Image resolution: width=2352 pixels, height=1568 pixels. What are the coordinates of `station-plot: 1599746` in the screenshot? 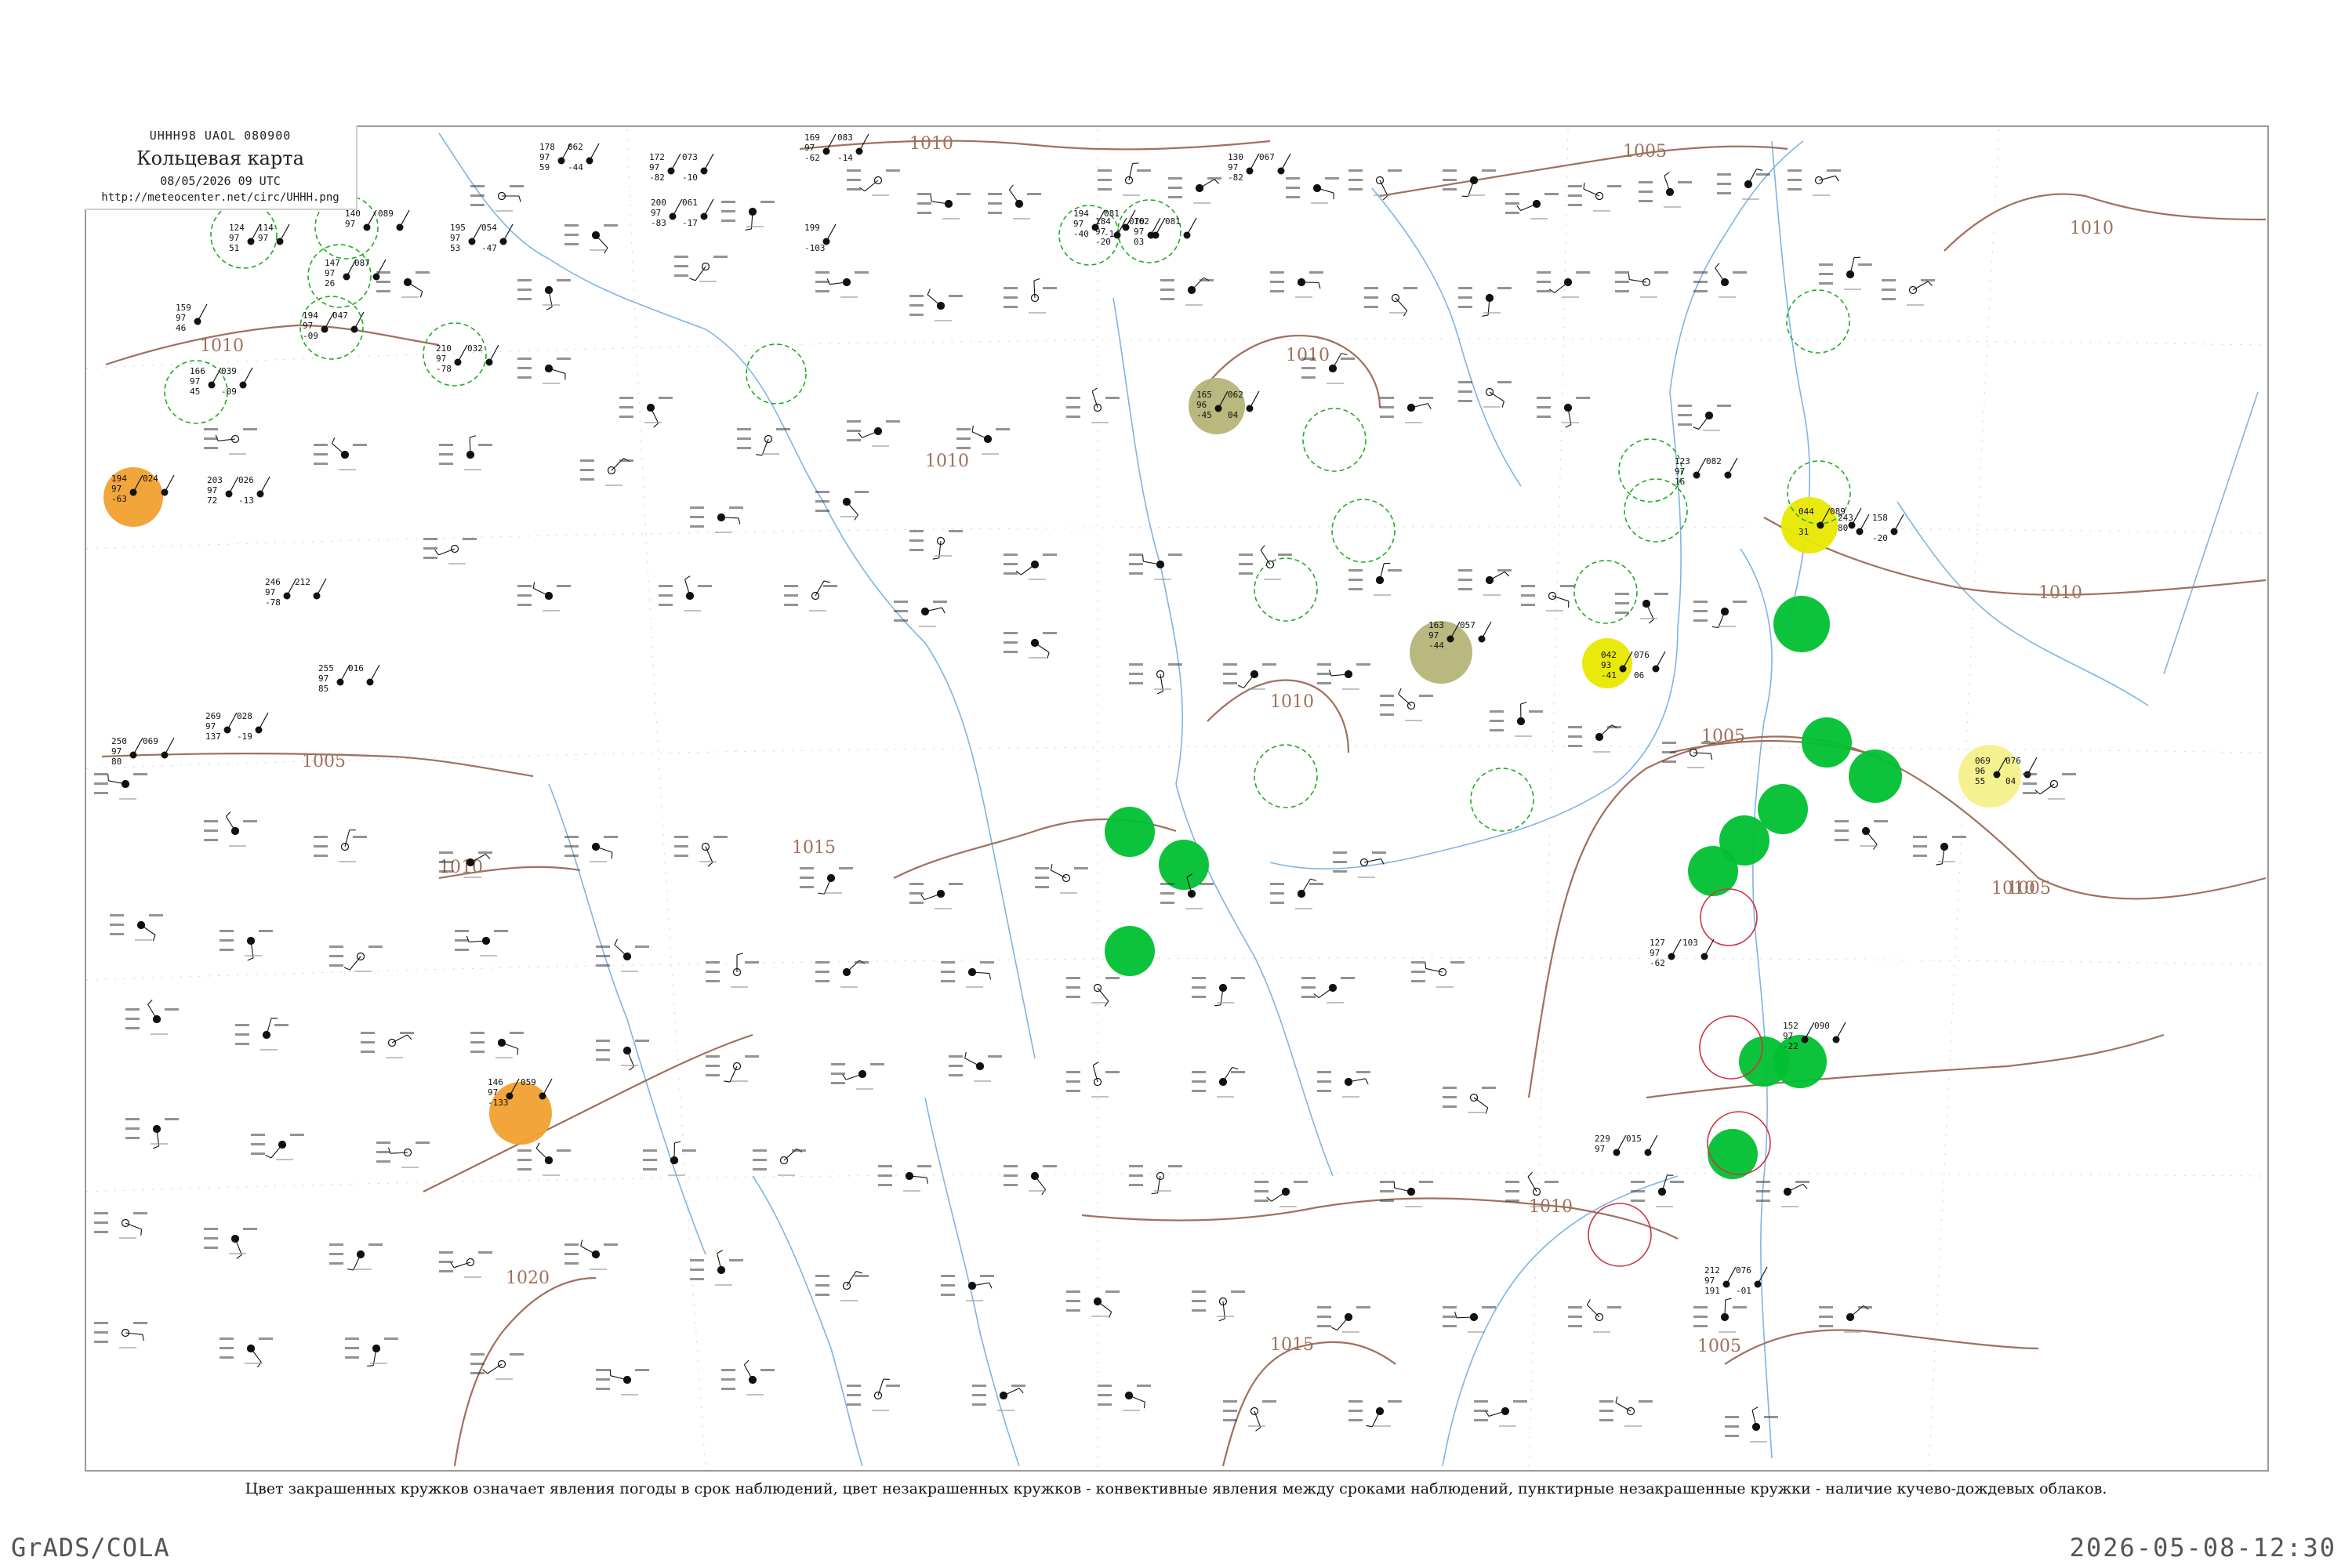 It's located at (192, 318).